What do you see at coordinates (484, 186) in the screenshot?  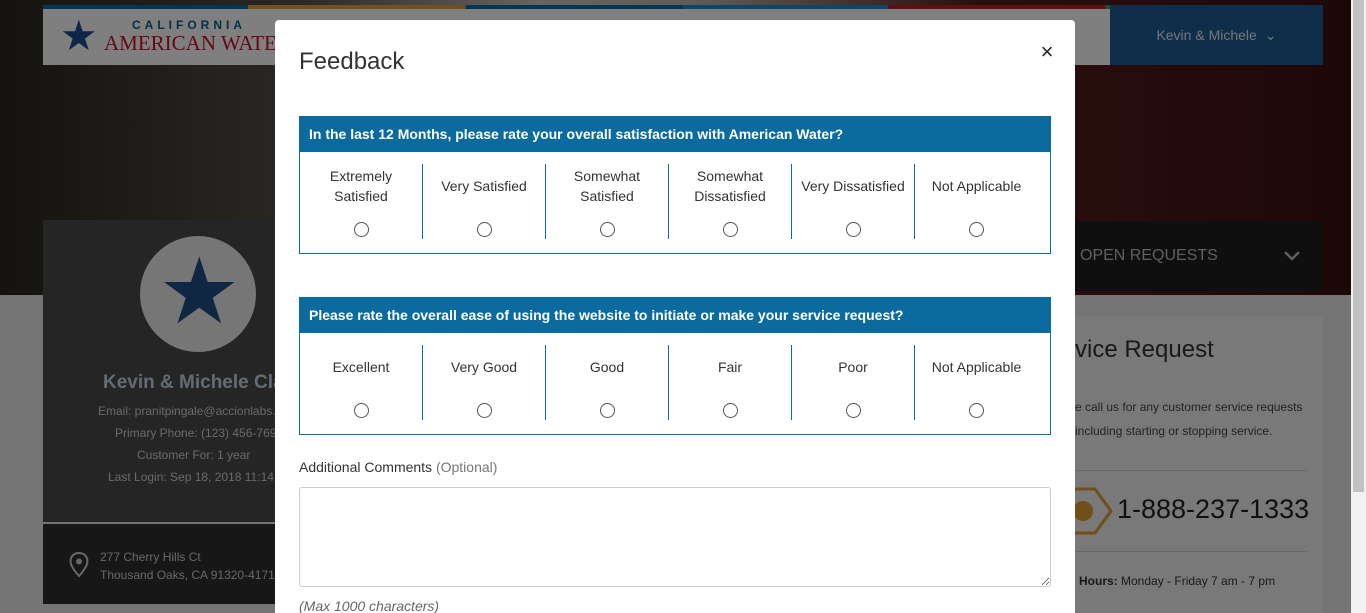 I see `option-label: Very Satisfied` at bounding box center [484, 186].